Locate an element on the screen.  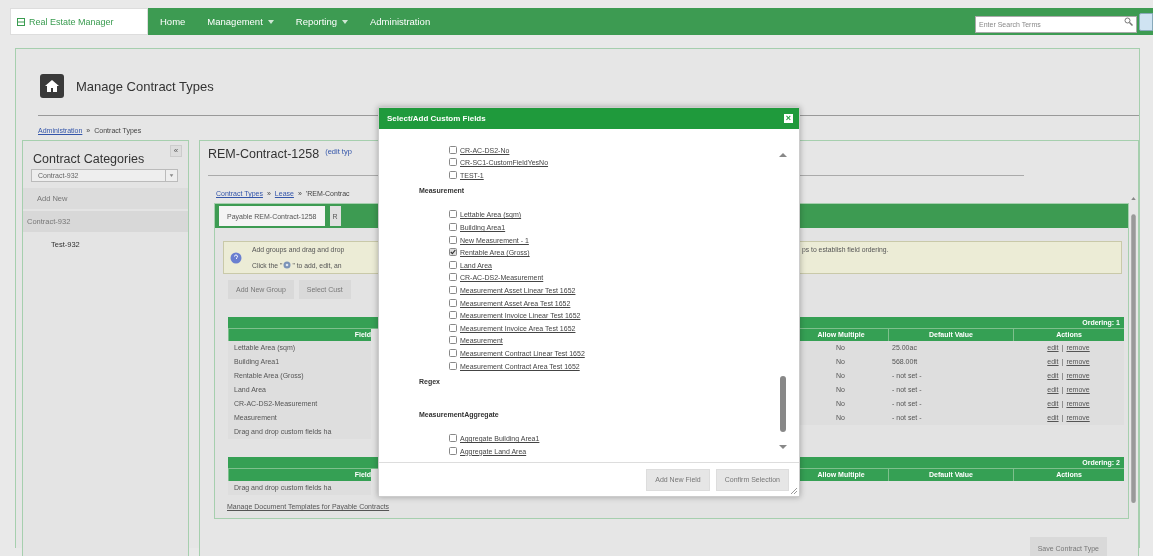
logo-text: Real Estate Manager is located at coordinates (71, 21).